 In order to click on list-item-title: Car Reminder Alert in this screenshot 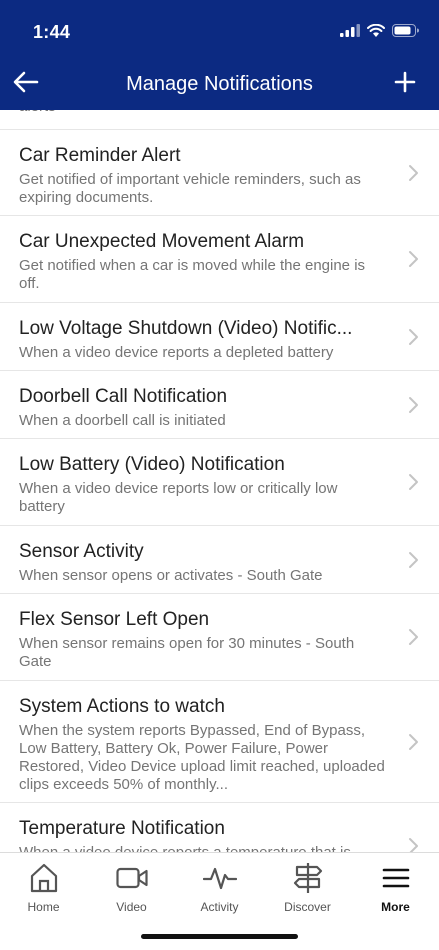, I will do `click(100, 155)`.